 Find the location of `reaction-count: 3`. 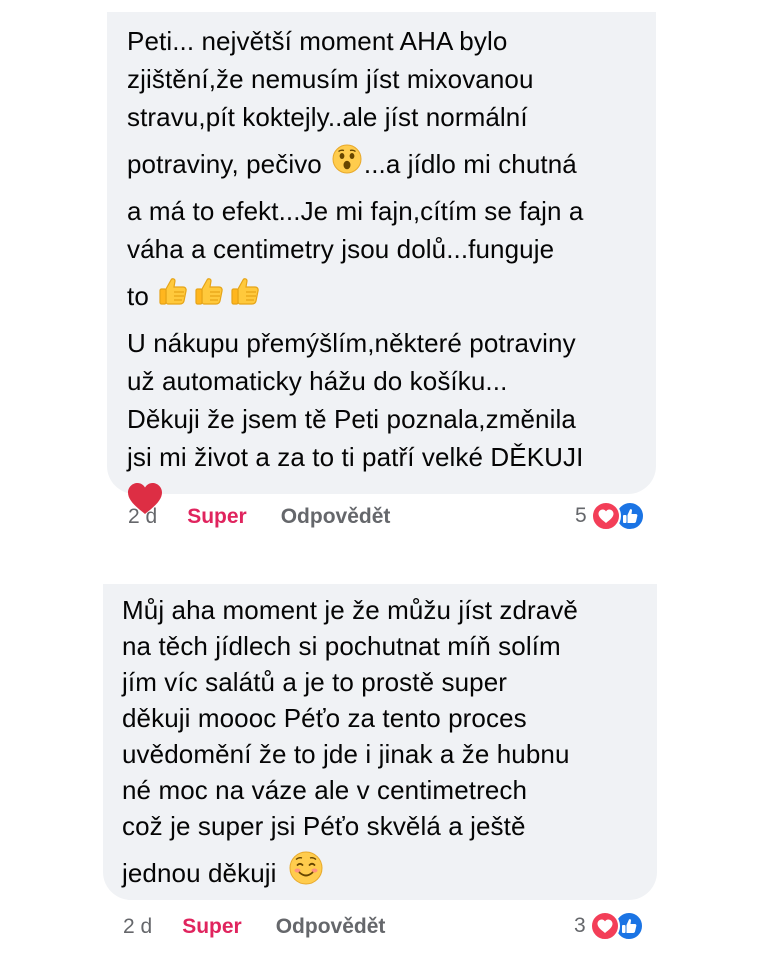

reaction-count: 3 is located at coordinates (580, 925).